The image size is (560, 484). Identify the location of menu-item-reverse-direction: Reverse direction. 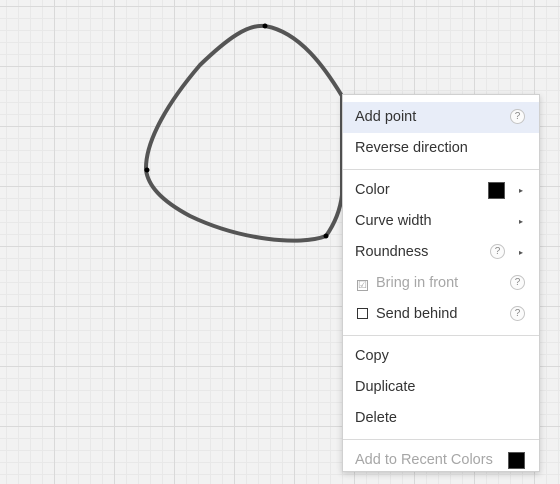
(441, 148).